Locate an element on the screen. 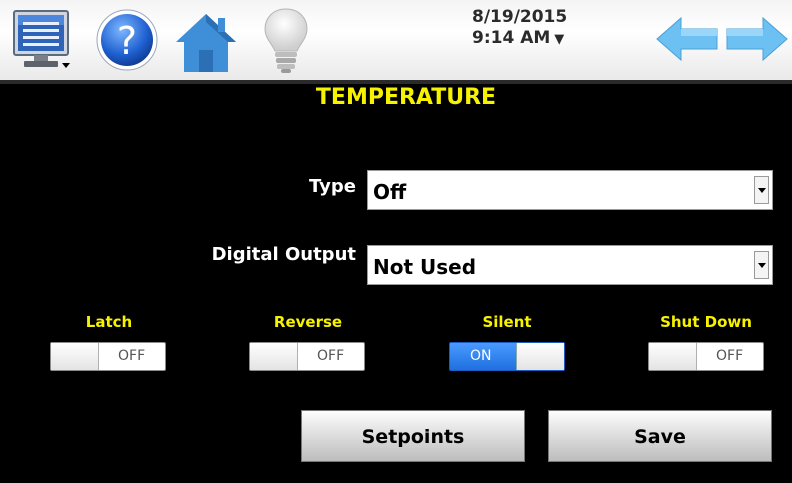 The image size is (792, 483). right-frame is located at coordinates (788, 283).